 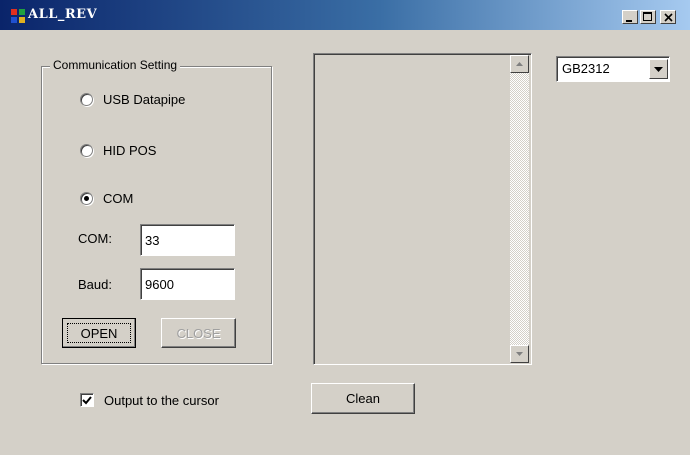 I want to click on focus-rectangle, so click(x=99, y=333).